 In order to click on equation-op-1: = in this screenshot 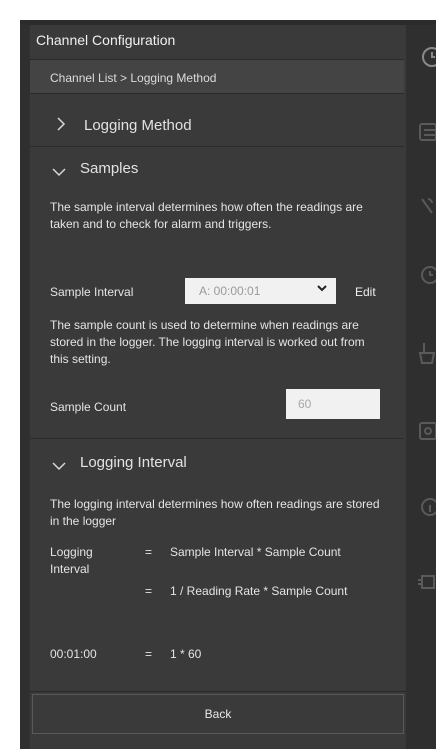, I will do `click(149, 552)`.